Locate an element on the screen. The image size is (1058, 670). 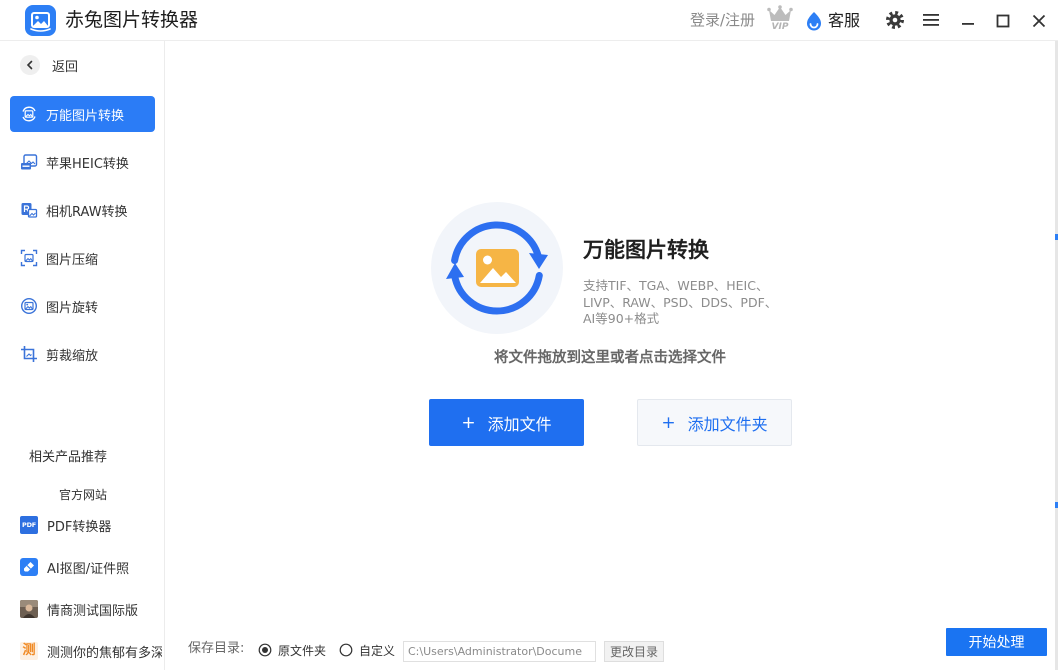
login-register-link: 登录/注册 is located at coordinates (722, 20).